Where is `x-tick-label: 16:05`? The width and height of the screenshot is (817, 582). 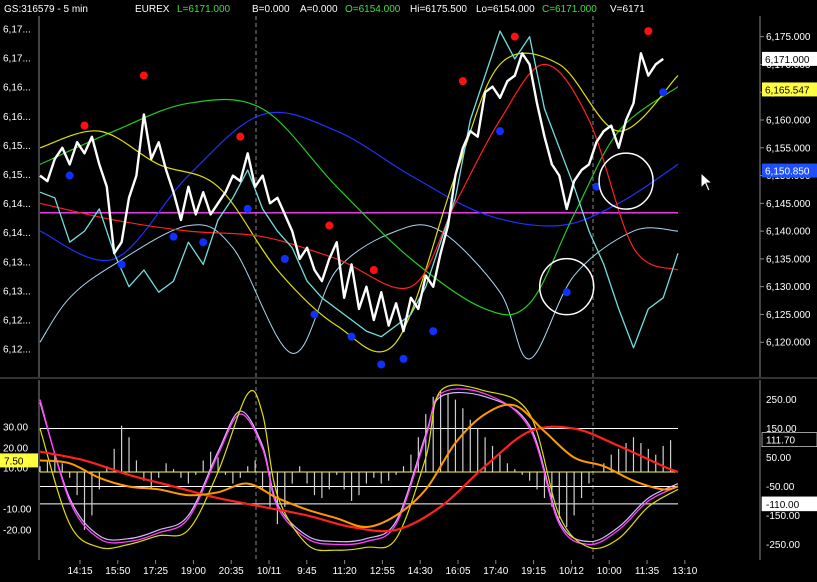
x-tick-label: 16:05 is located at coordinates (457, 571).